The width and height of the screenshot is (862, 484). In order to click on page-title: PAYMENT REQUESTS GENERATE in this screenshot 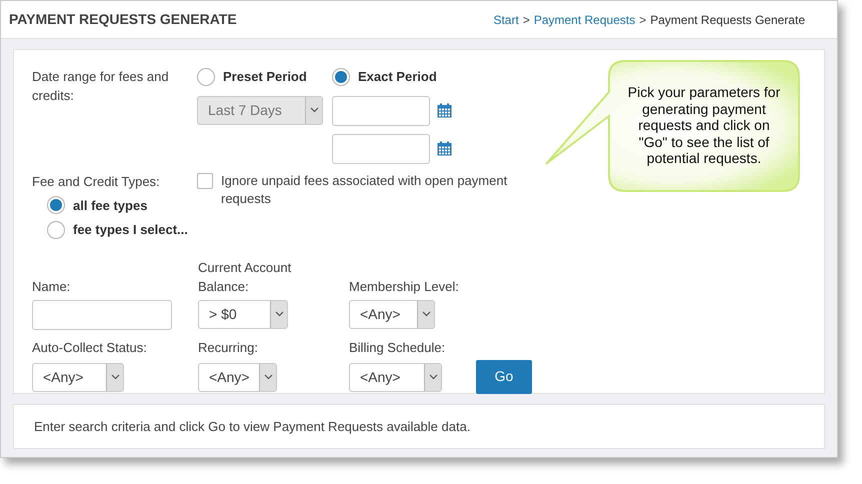, I will do `click(123, 19)`.